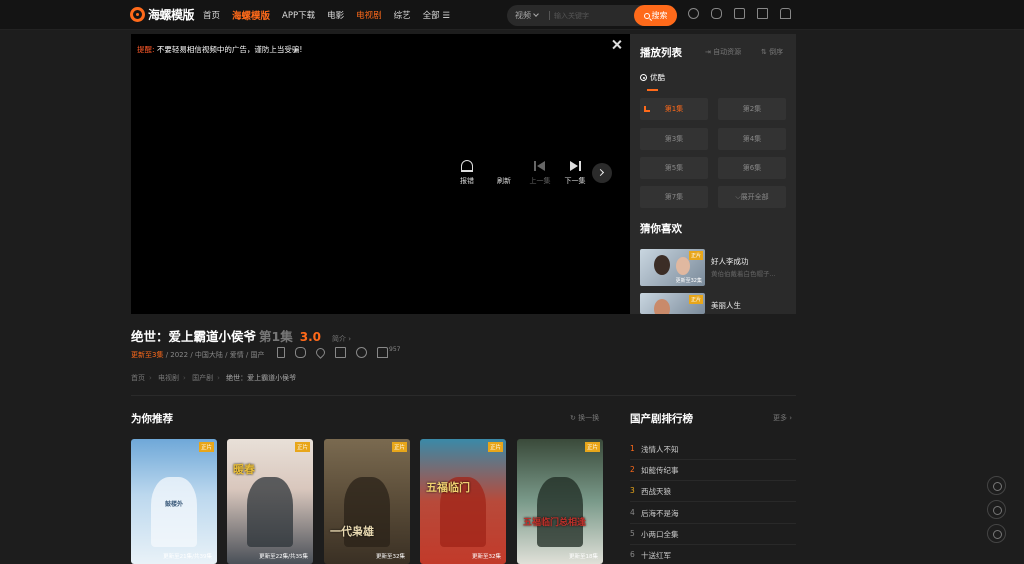 This screenshot has height=564, width=1024. What do you see at coordinates (688, 281) in the screenshot?
I see `guess-caption: 更新至32集` at bounding box center [688, 281].